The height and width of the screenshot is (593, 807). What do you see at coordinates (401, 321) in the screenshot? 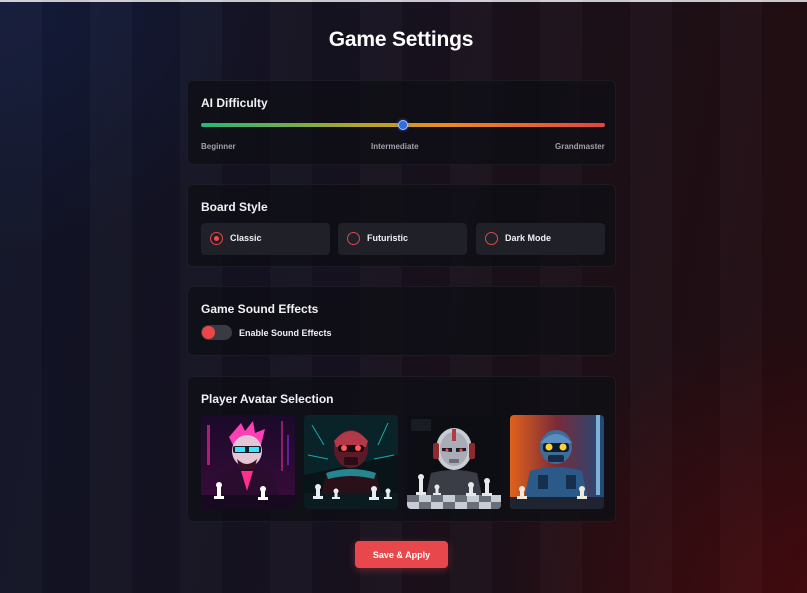
I see `sound-card: Game Sound Effects Enable Sound Effects` at bounding box center [401, 321].